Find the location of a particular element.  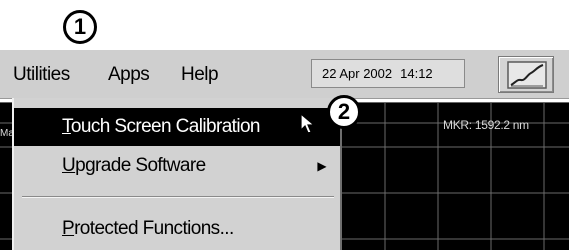

mnemonic-letter: U is located at coordinates (69, 165).